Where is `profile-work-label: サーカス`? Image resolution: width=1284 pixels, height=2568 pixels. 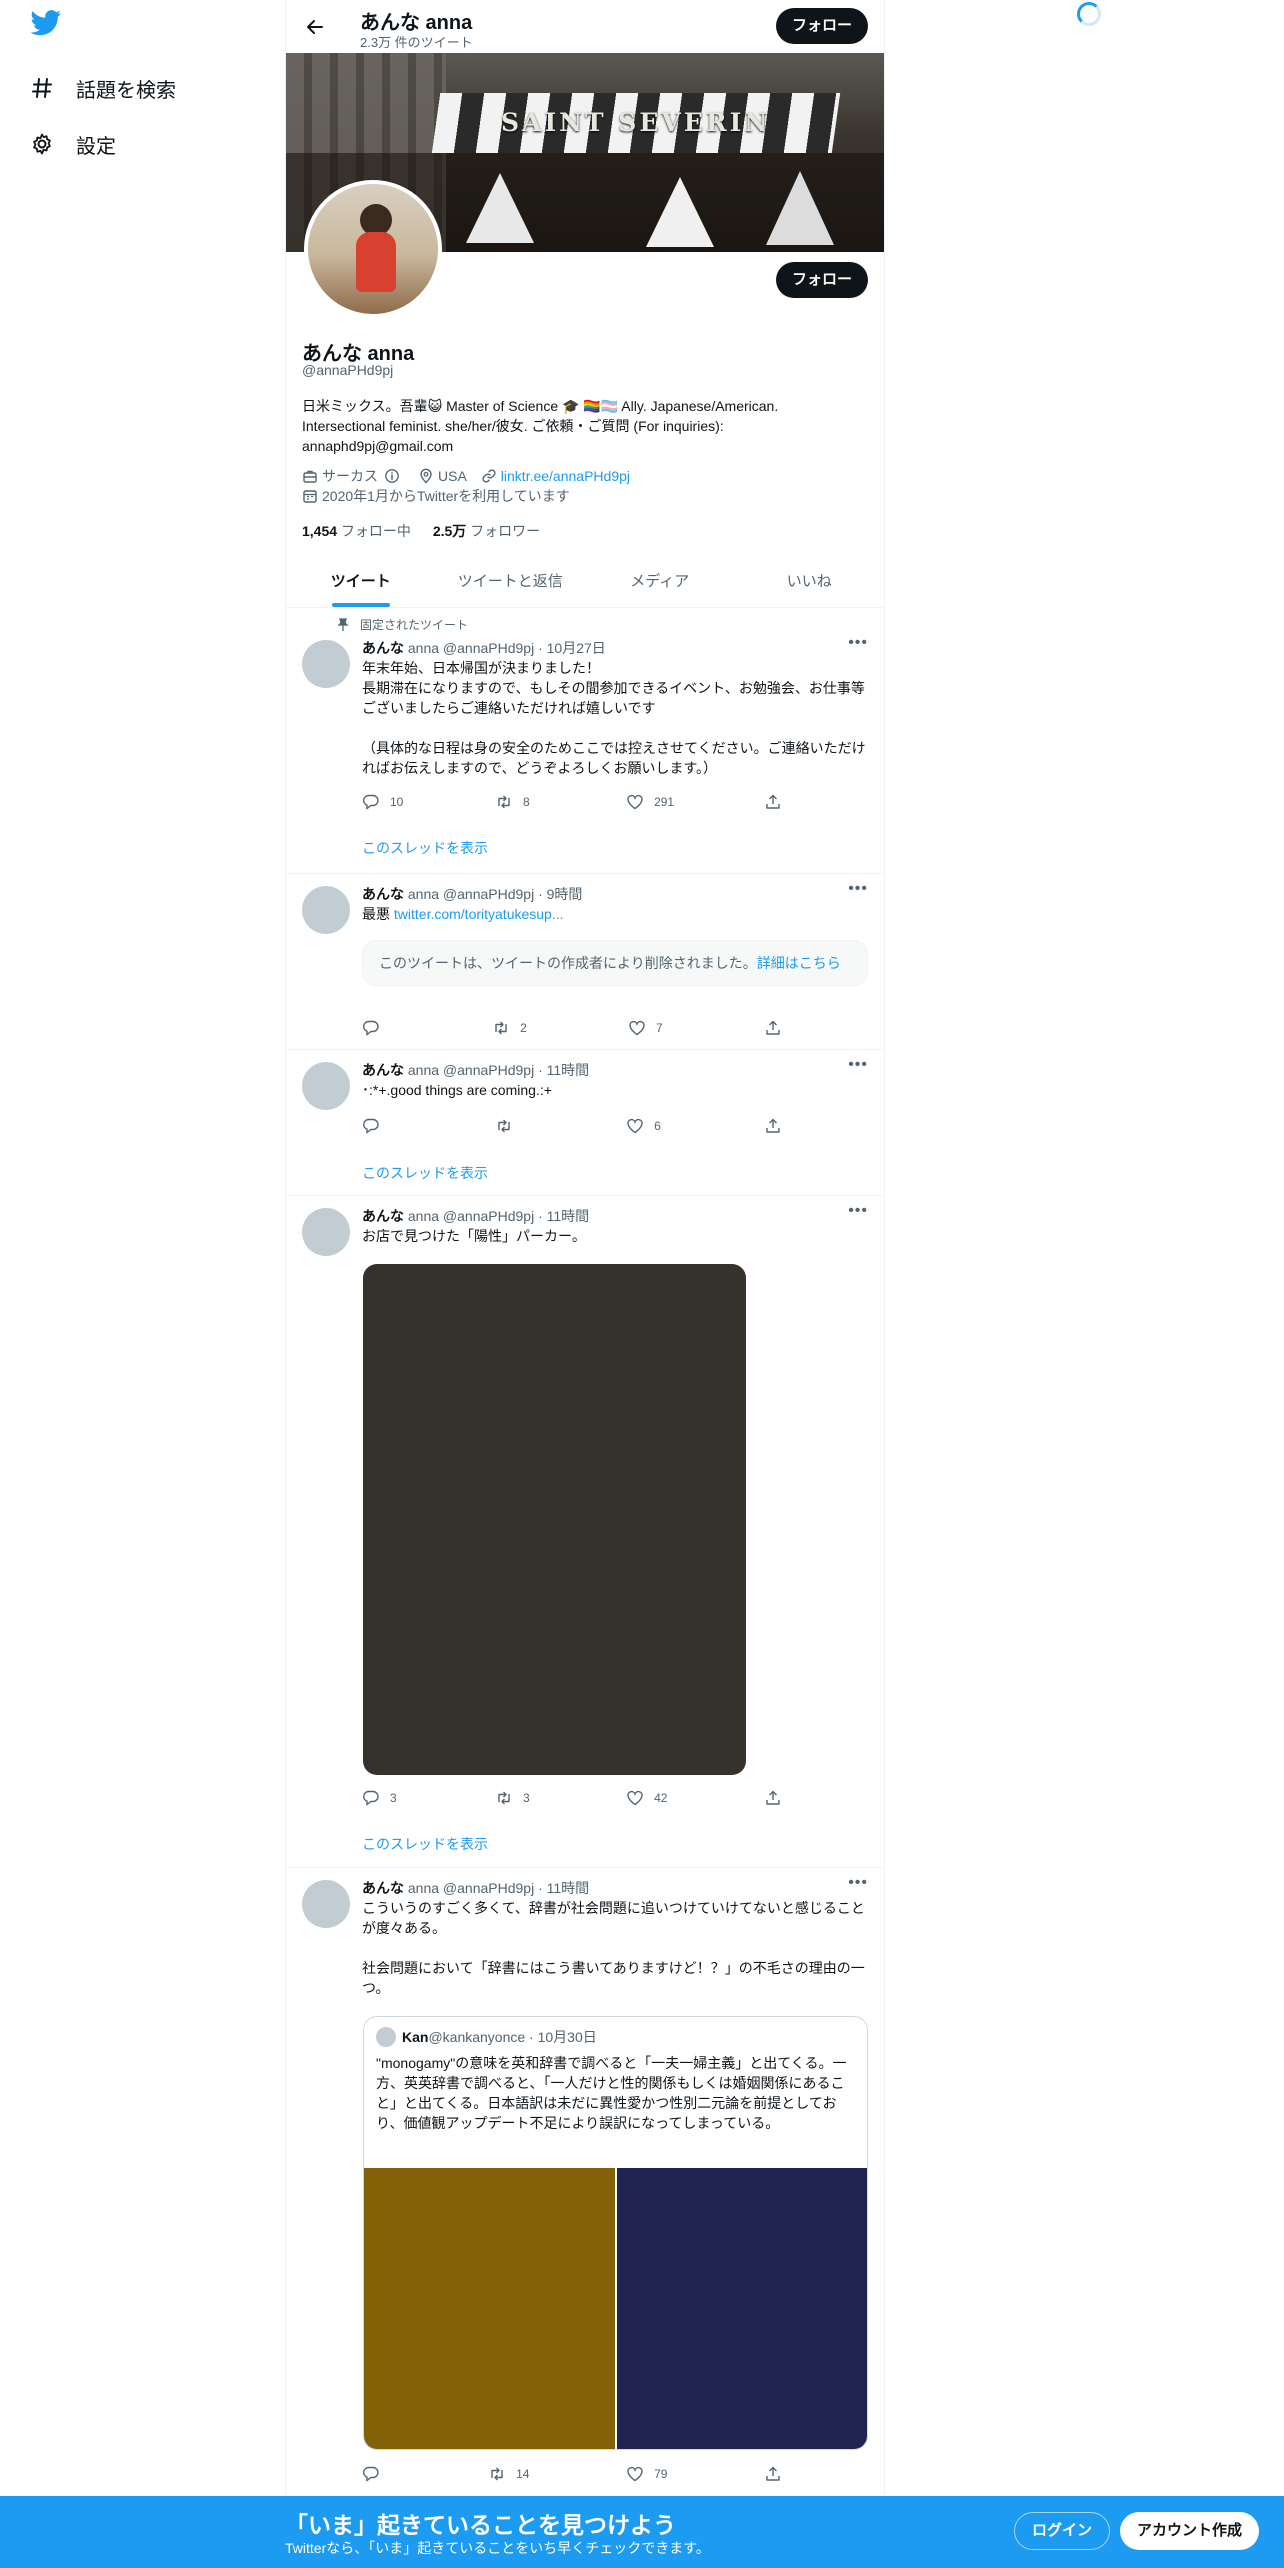 profile-work-label: サーカス is located at coordinates (350, 476).